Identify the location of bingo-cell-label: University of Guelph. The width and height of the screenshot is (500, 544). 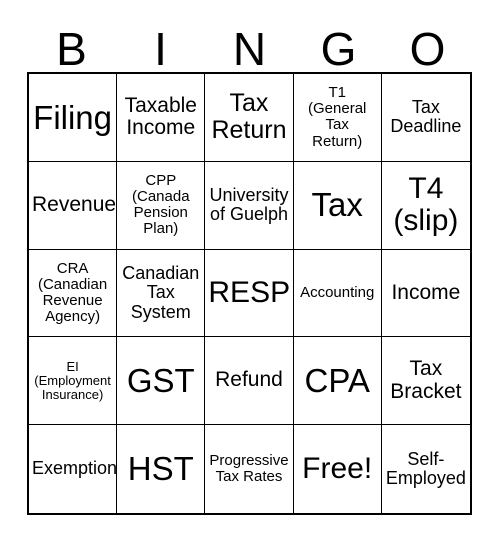
(249, 204).